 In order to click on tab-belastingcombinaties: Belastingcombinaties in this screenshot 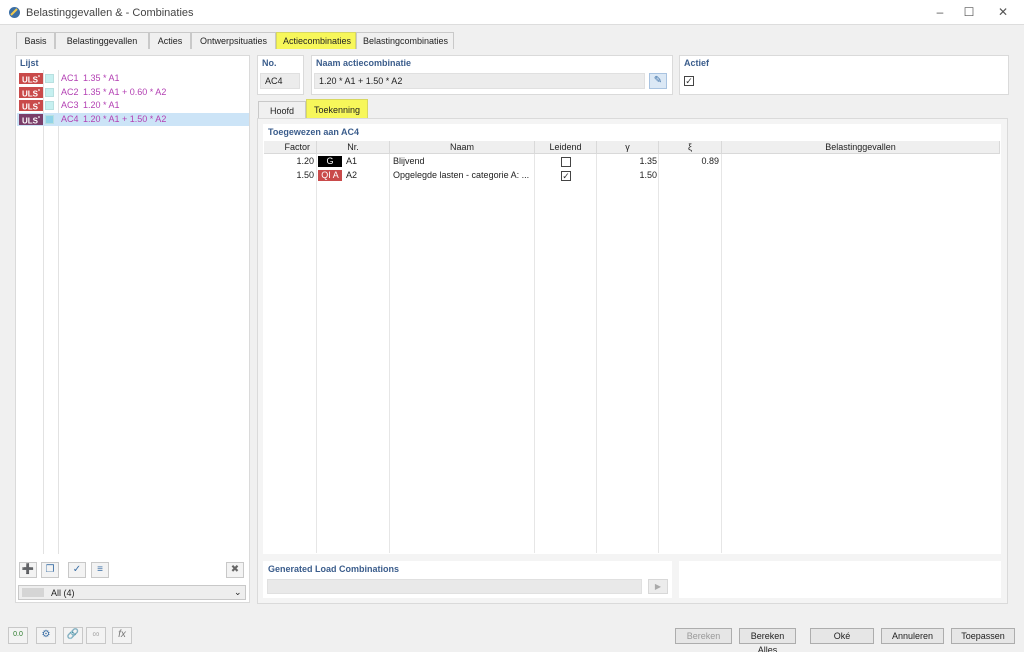, I will do `click(405, 40)`.